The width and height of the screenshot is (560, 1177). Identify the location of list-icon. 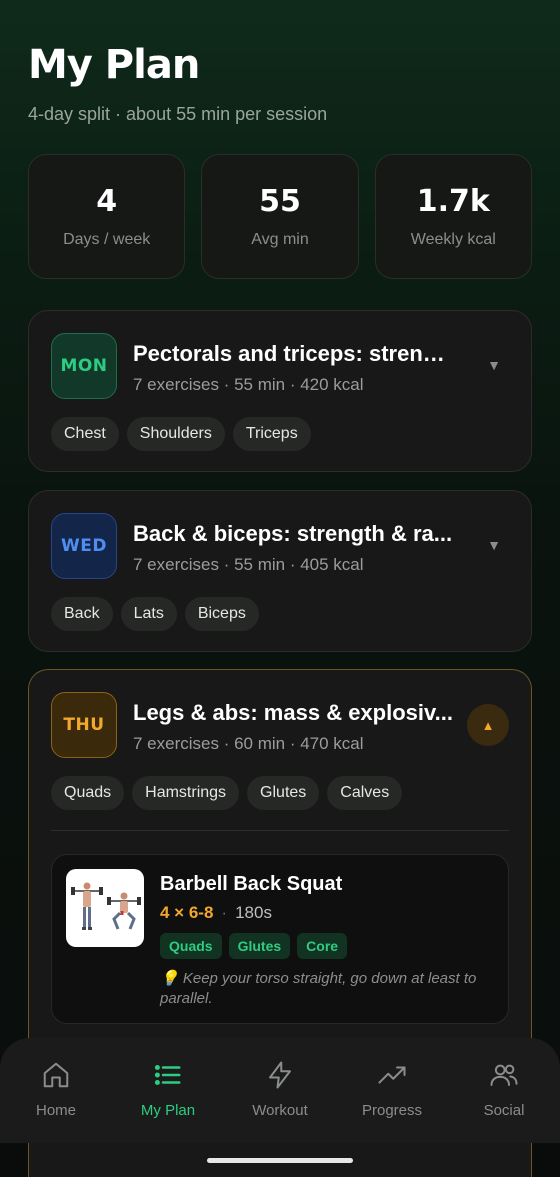
(167, 1075).